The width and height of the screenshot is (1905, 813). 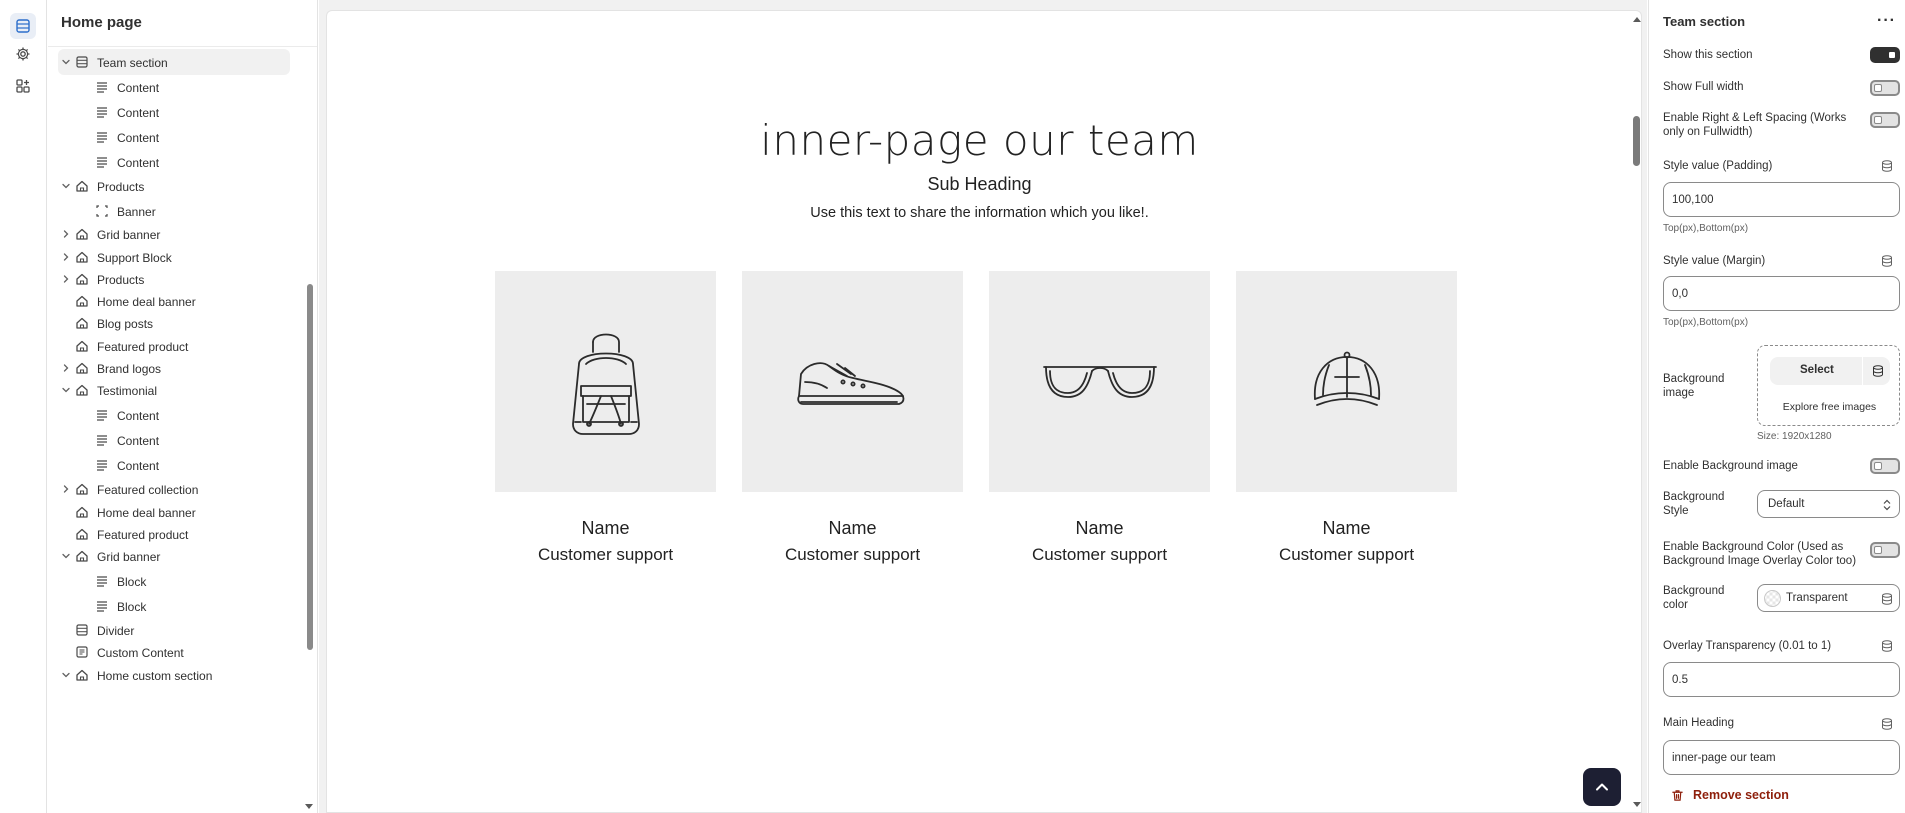 What do you see at coordinates (1346, 378) in the screenshot?
I see `cap-icon` at bounding box center [1346, 378].